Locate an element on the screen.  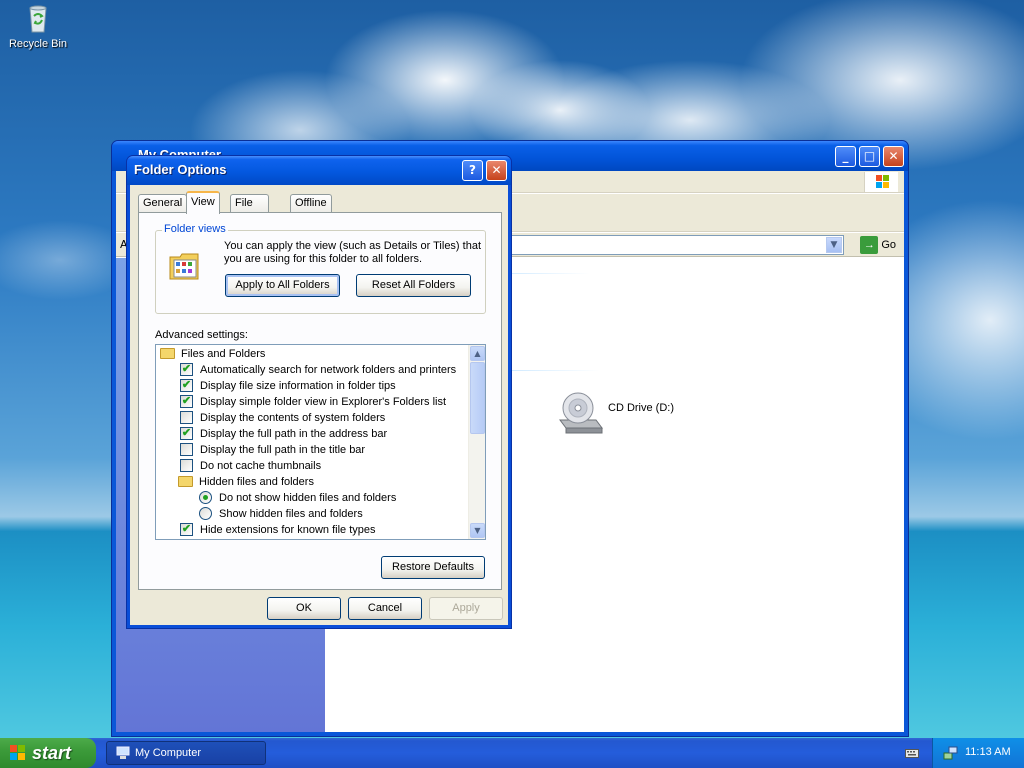
dialog-close-button: ✕ is located at coordinates (496, 170).